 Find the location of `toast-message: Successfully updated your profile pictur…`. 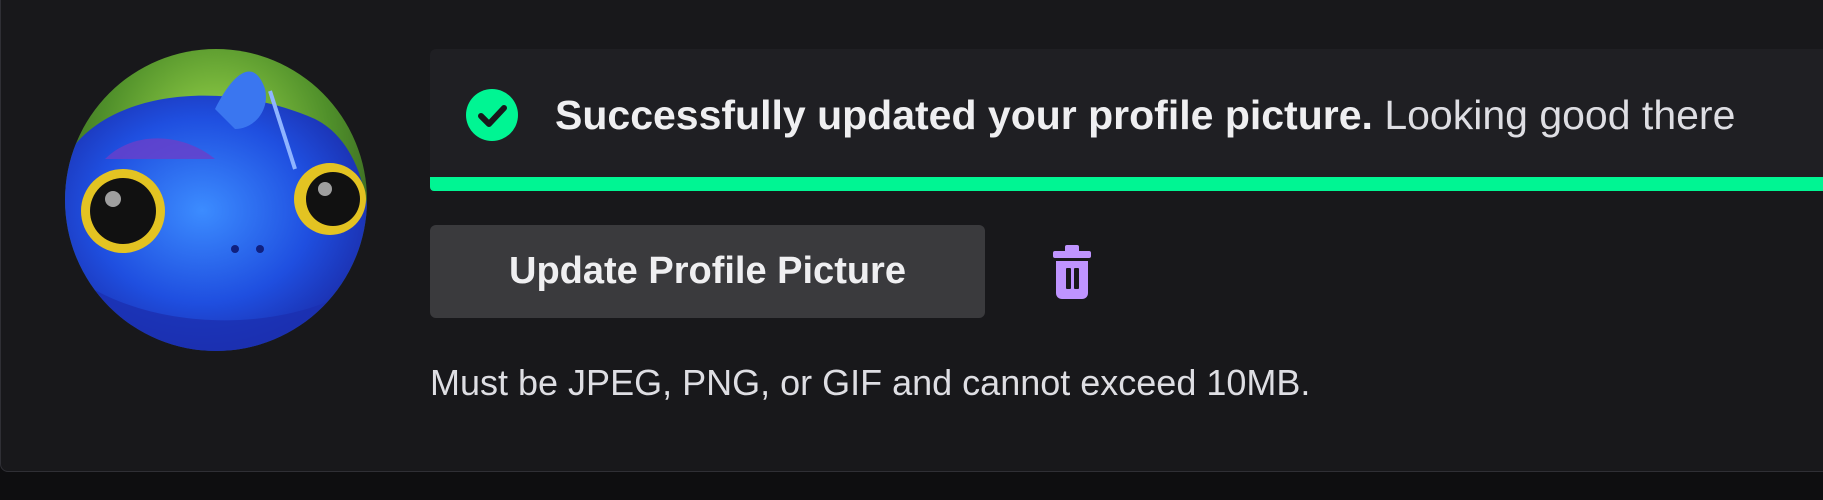

toast-message: Successfully updated your profile pictur… is located at coordinates (1145, 115).